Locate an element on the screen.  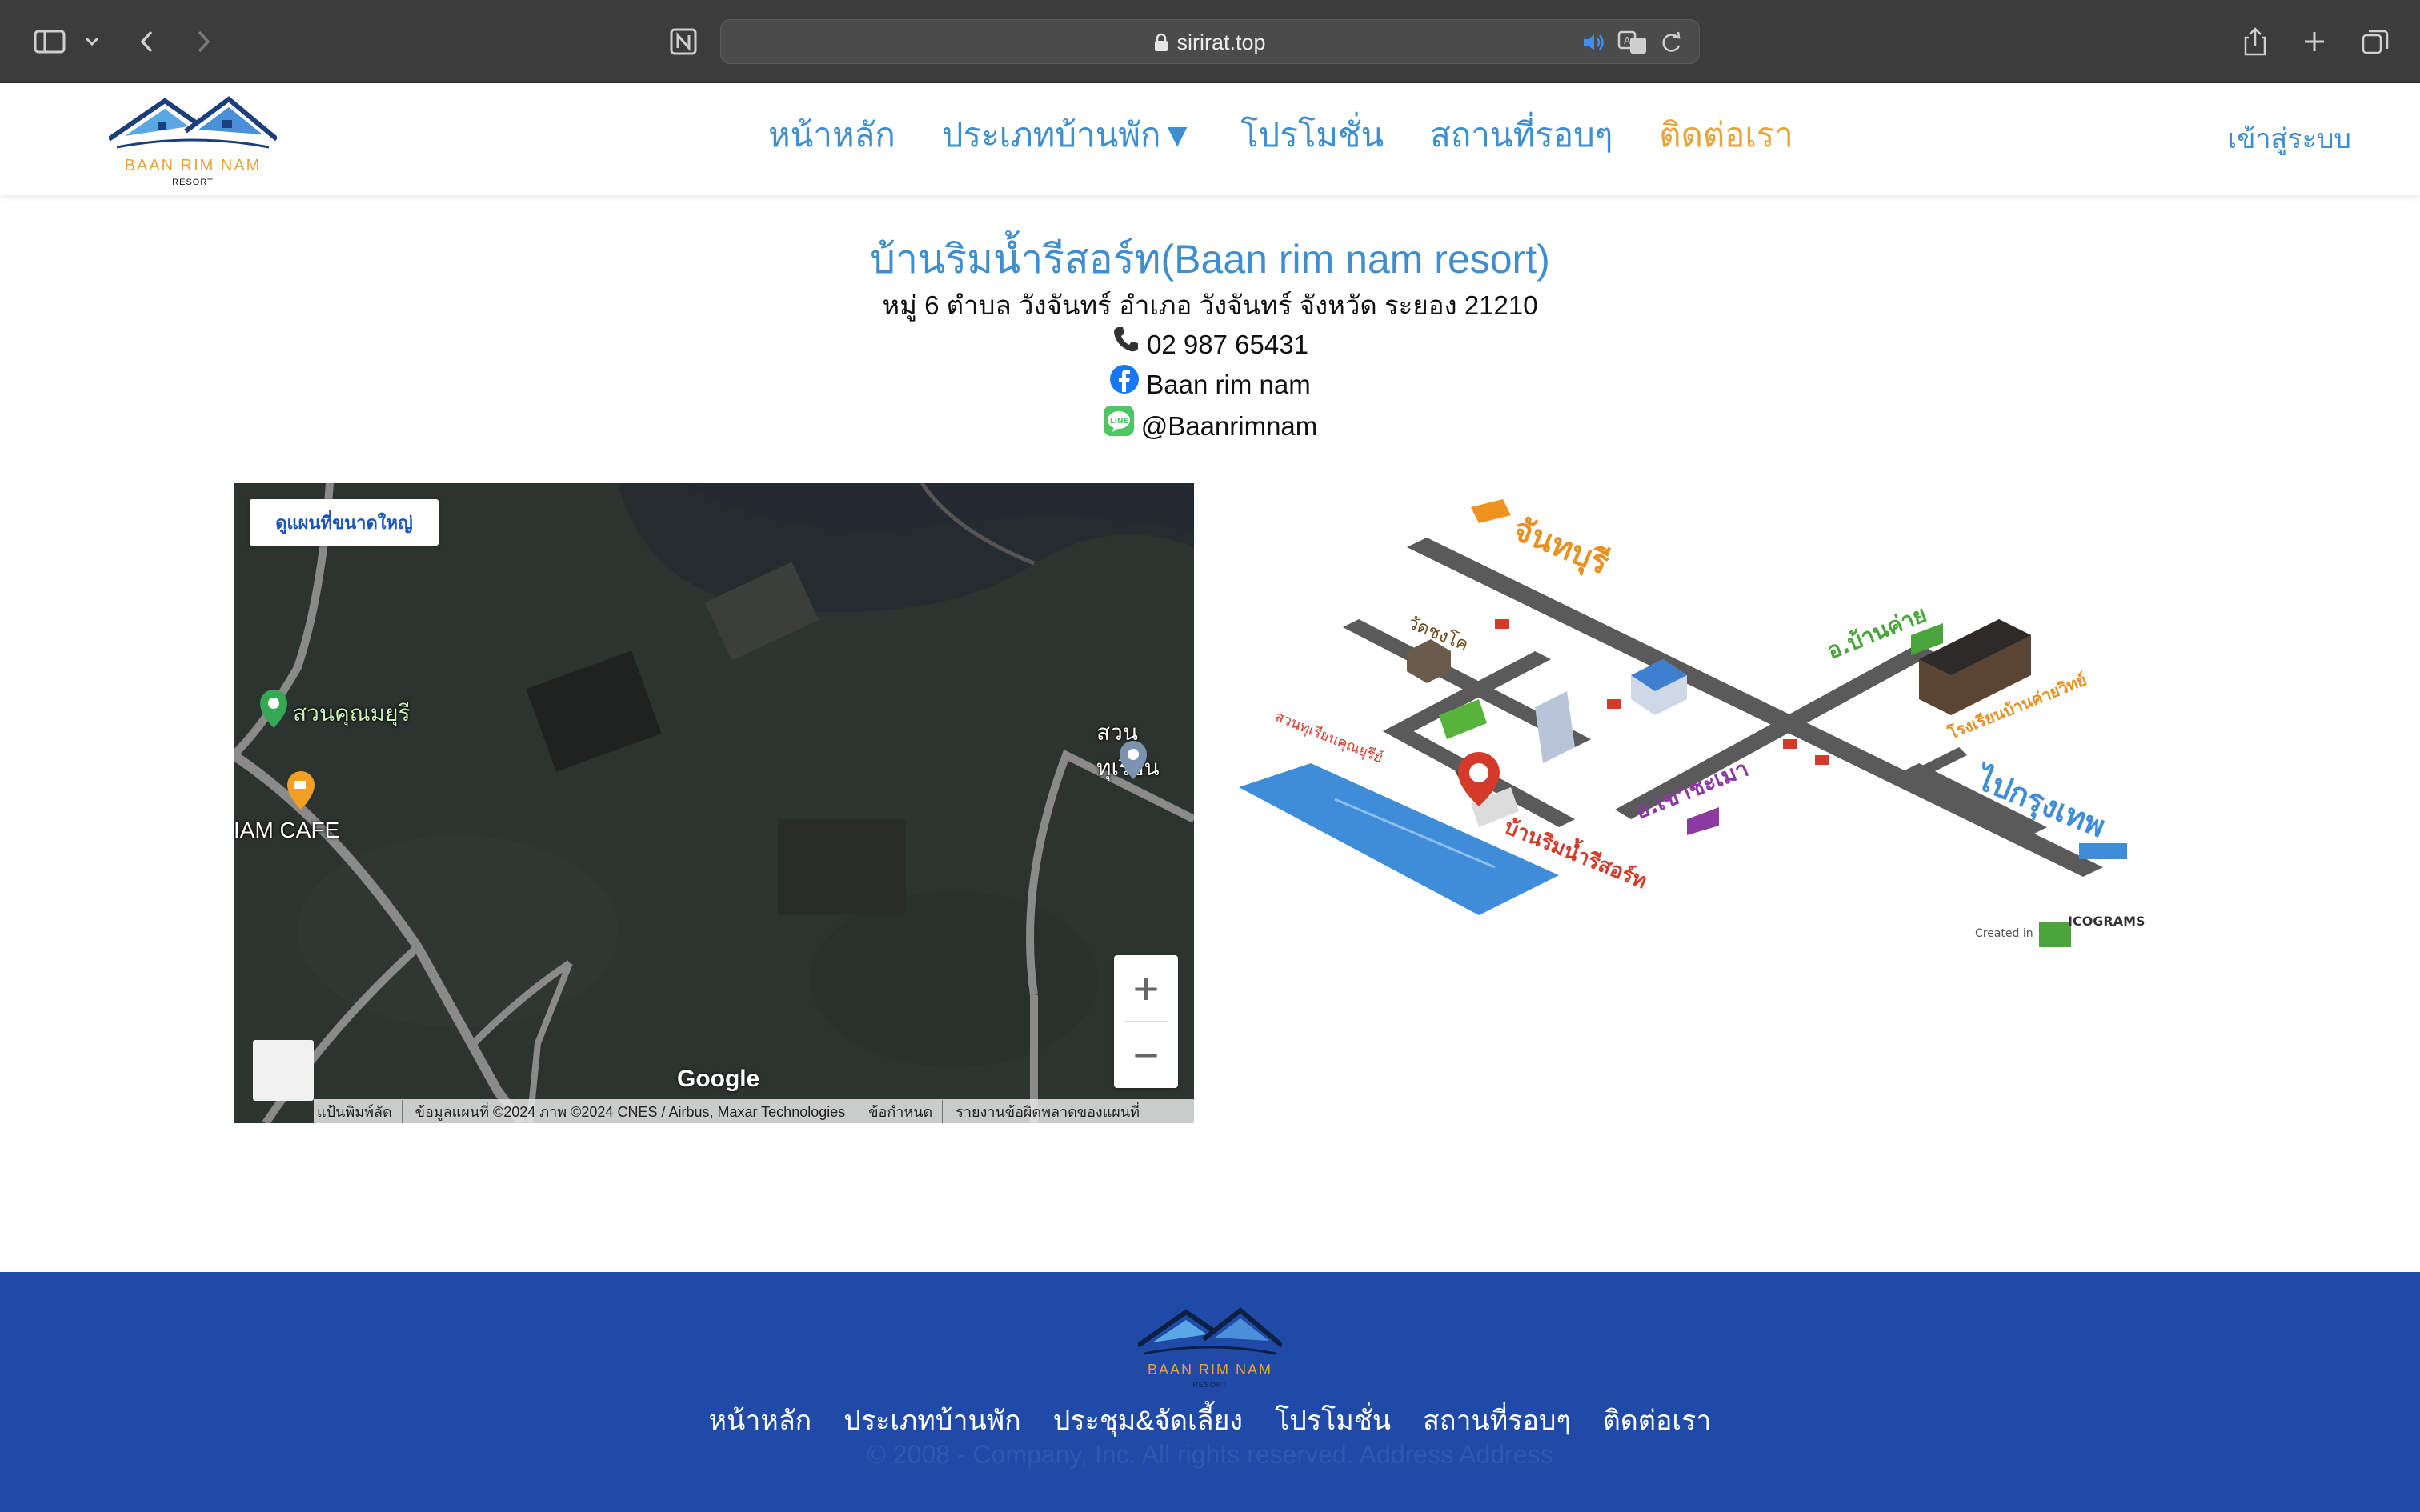
facebook-row: Baan rim nam is located at coordinates (1210, 384).